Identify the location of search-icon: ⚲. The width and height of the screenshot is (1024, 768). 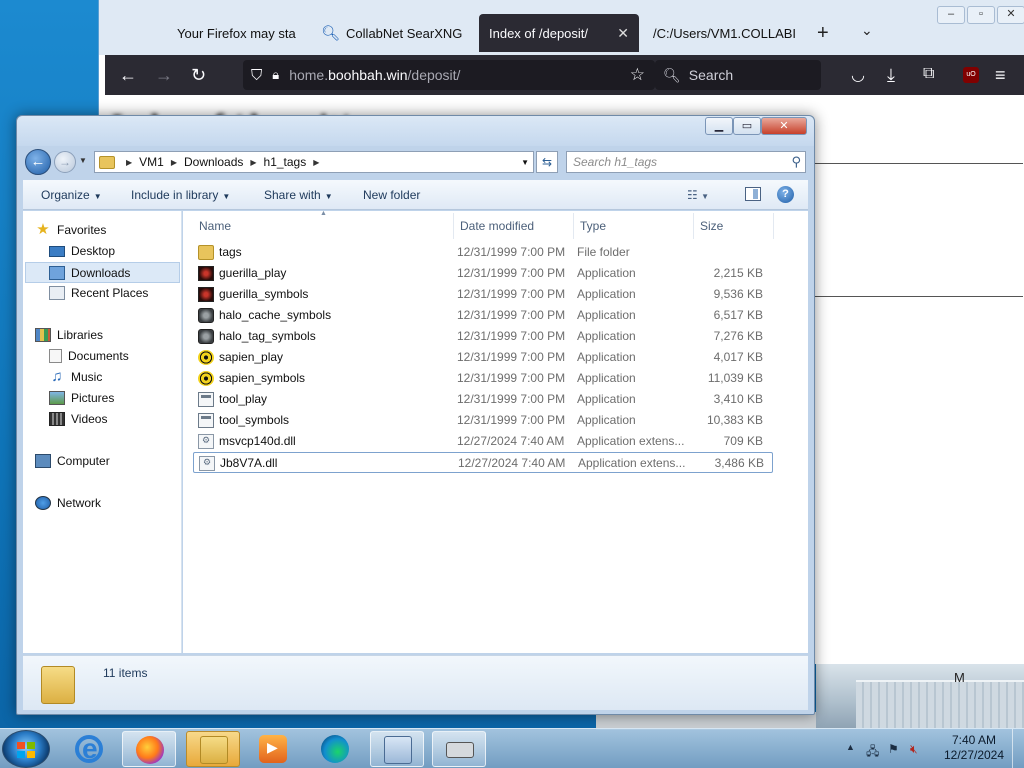
(796, 162).